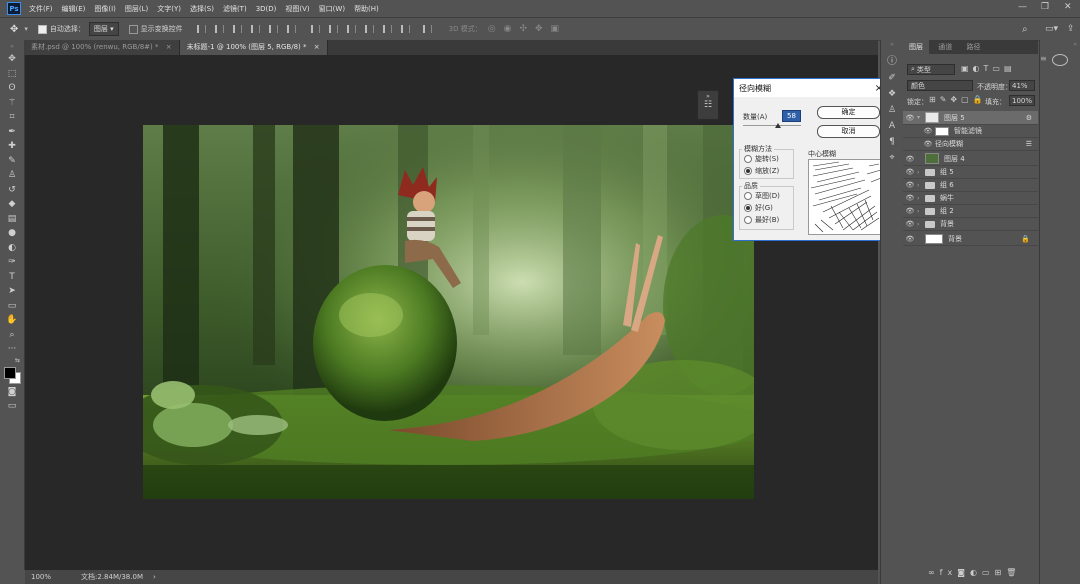  Describe the element at coordinates (12, 132) in the screenshot. I see `eyedropper-icon: ✒` at that location.